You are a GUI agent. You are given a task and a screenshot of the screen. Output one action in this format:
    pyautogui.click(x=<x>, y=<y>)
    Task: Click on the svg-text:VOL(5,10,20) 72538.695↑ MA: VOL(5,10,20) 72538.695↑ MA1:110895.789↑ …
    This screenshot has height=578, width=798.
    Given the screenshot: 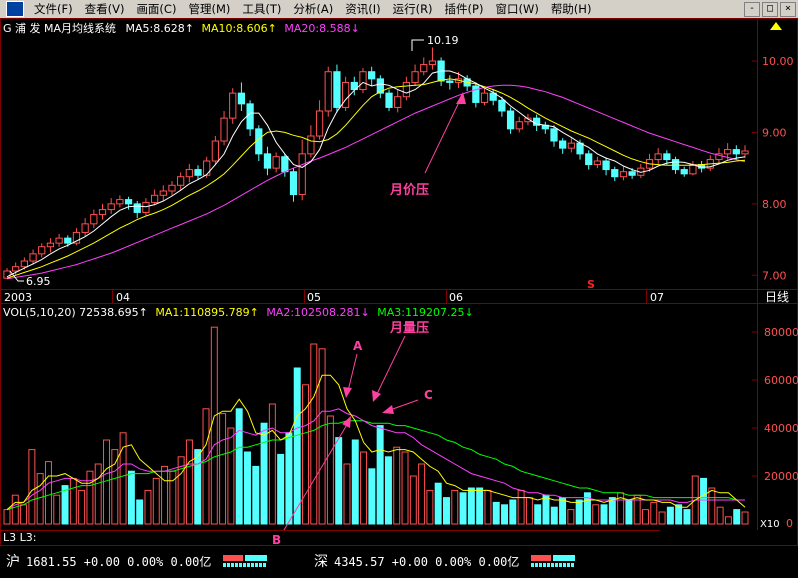 What is the action you would take?
    pyautogui.click(x=238, y=312)
    